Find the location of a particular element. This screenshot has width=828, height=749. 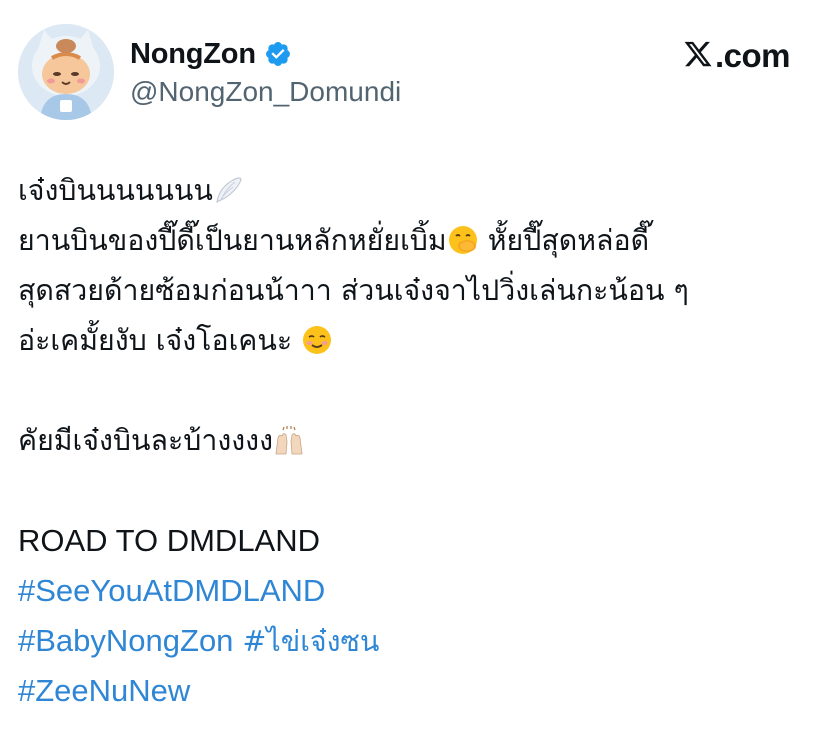

tweet-text-line-1: เจ๋งบินนนนนนน is located at coordinates (115, 190).